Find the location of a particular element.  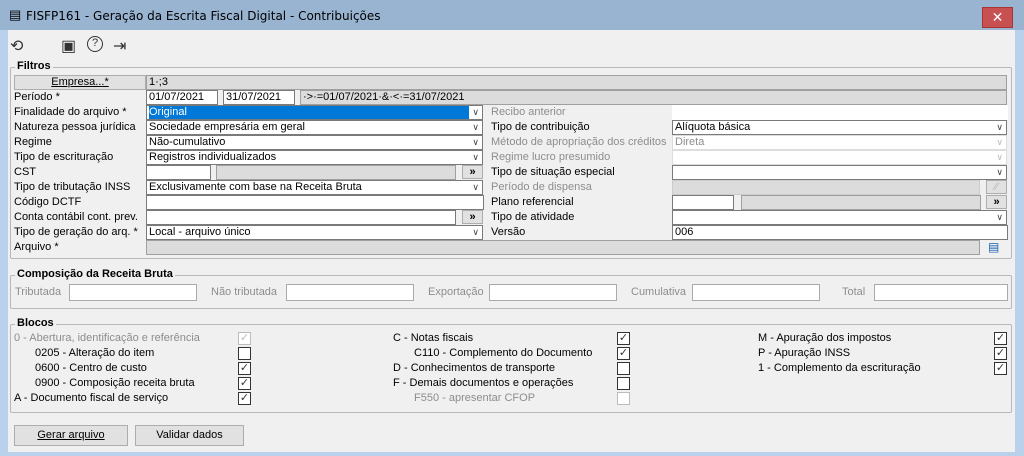

gerar-arquivo-button: Gerar arquivo is located at coordinates (71, 435).